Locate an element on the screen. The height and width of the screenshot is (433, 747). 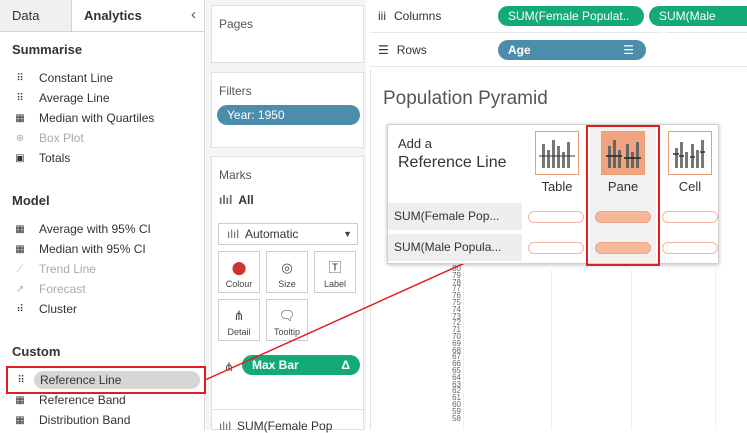
drop-target-table-female is located at coordinates (556, 217).